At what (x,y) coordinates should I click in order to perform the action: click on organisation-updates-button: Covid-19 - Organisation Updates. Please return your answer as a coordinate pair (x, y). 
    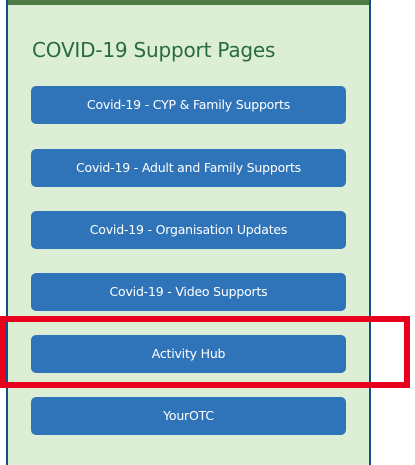
    Looking at the image, I should click on (188, 230).